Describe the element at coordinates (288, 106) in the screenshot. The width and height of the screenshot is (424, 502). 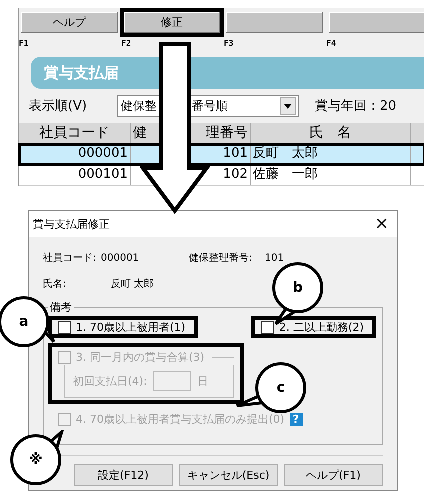
I see `dropdown-caret-icon` at that location.